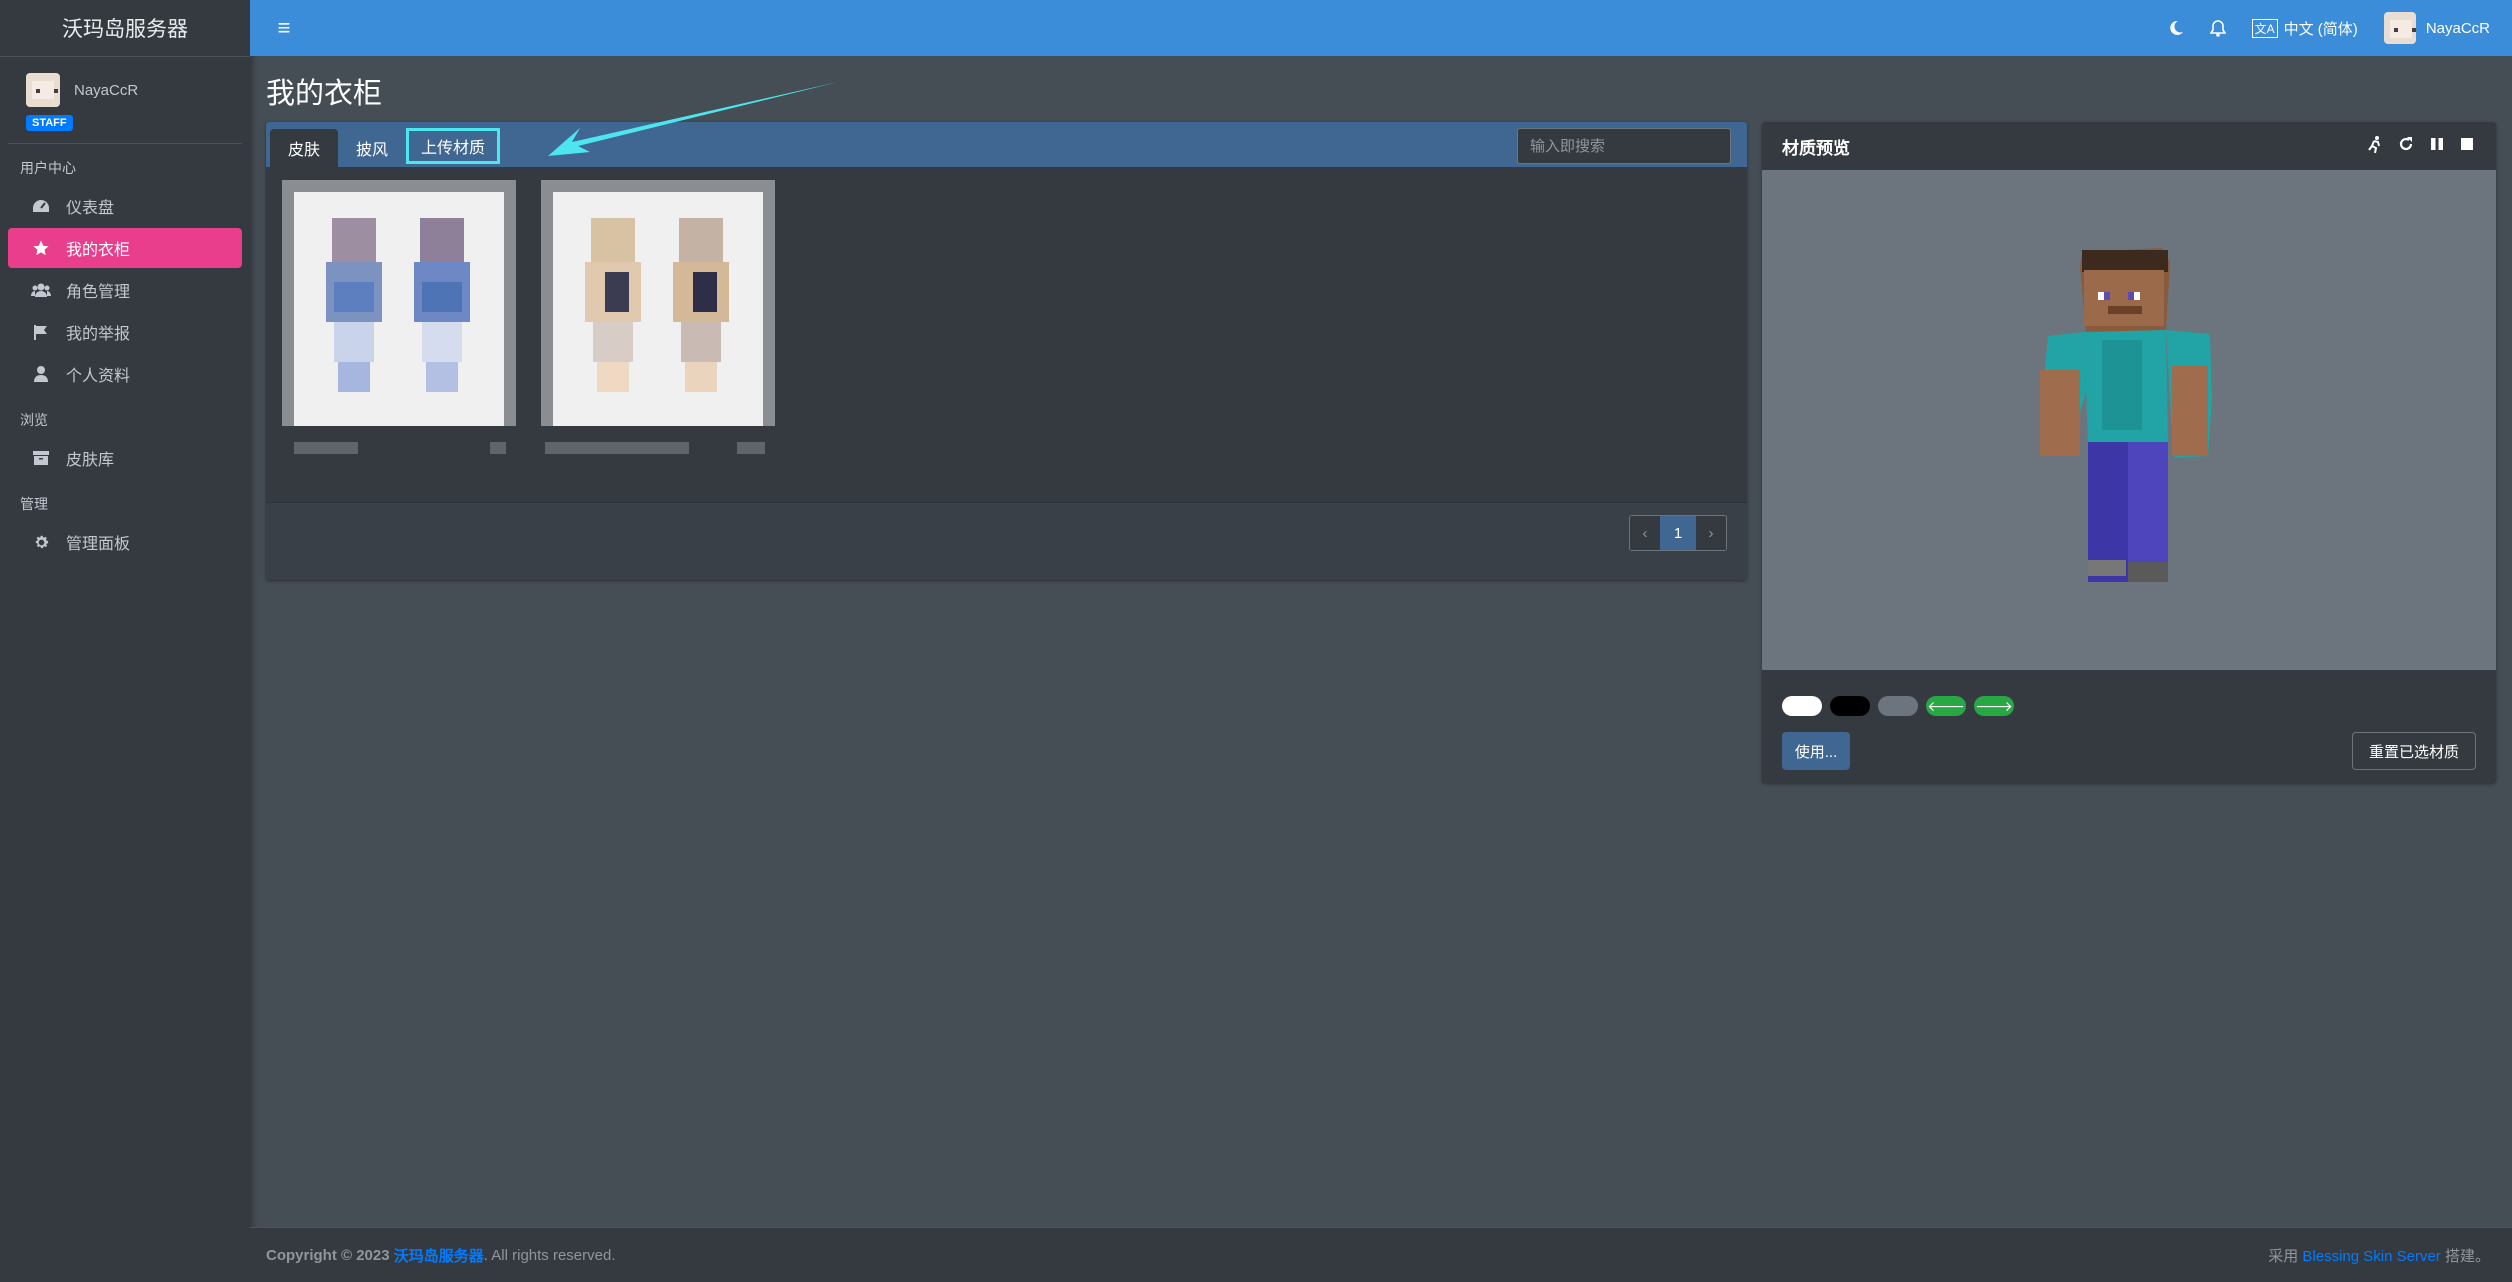 The width and height of the screenshot is (2512, 1282). I want to click on tab-cape: 披风, so click(372, 148).